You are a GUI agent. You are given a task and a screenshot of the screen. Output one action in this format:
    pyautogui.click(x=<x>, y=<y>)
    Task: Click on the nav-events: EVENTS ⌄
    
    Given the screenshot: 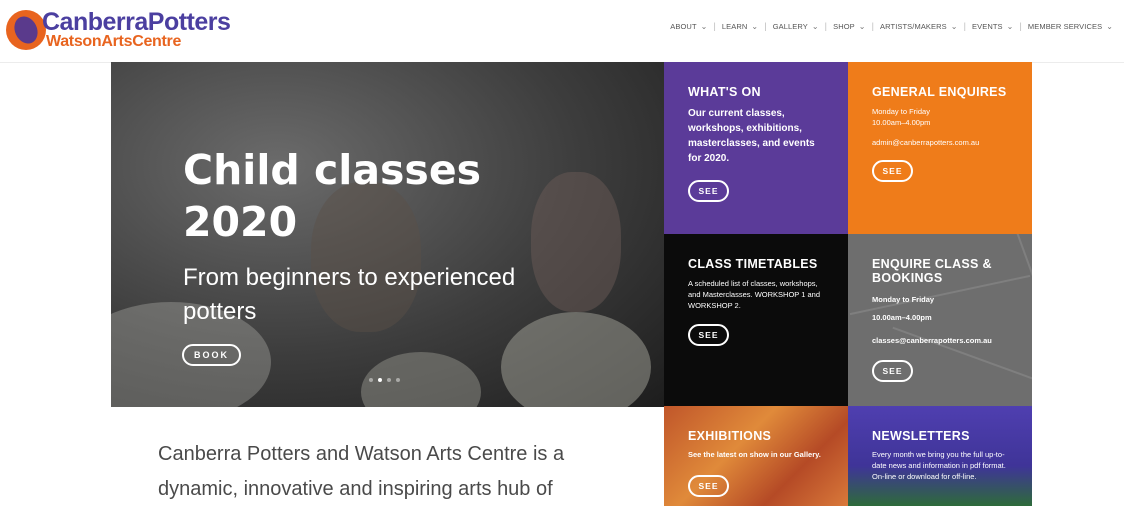 What is the action you would take?
    pyautogui.click(x=992, y=26)
    